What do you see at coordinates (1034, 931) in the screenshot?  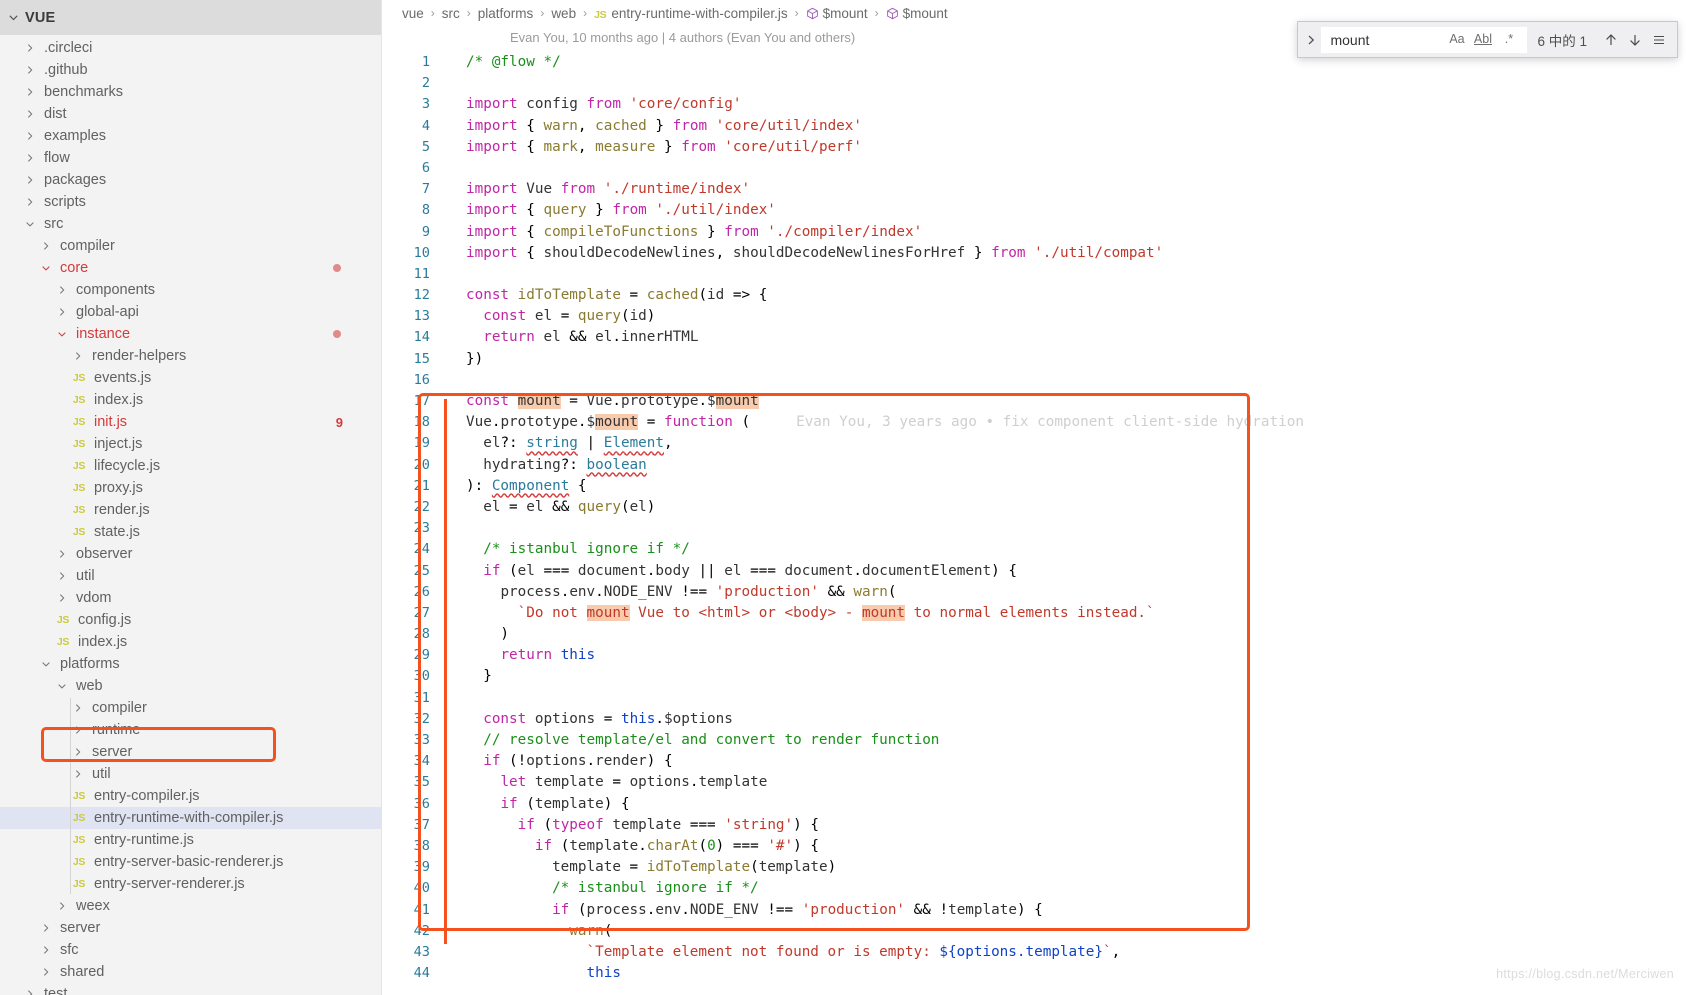 I see `code-line: 42 warn(` at bounding box center [1034, 931].